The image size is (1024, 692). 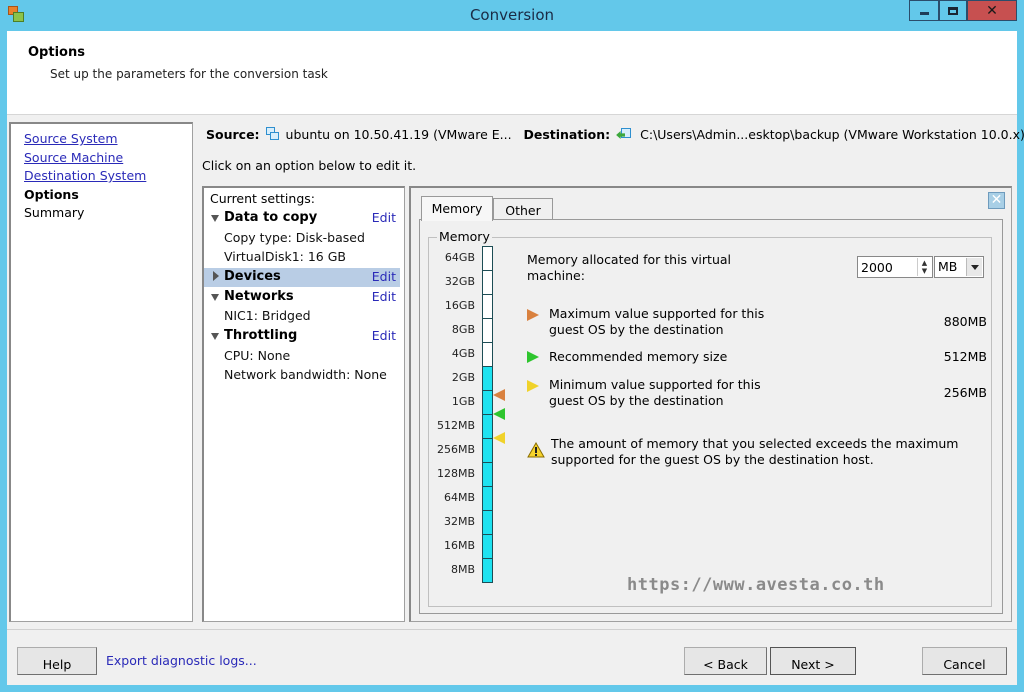 What do you see at coordinates (384, 335) in the screenshot?
I see `edit-throttling-link: Edit` at bounding box center [384, 335].